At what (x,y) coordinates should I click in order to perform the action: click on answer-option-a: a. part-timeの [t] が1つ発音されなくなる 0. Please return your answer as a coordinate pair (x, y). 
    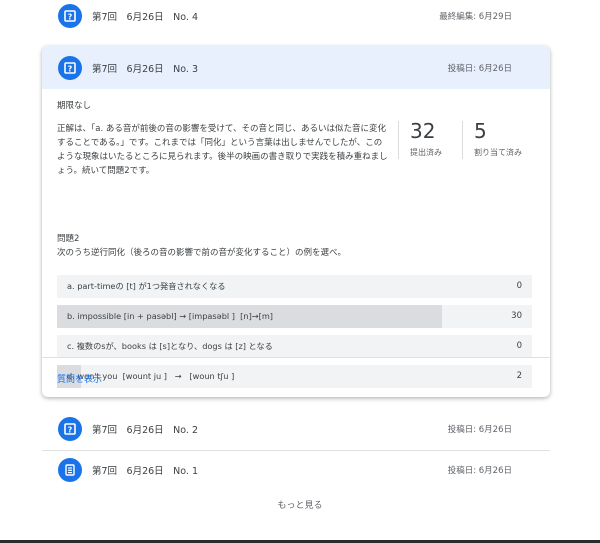
    Looking at the image, I should click on (294, 286).